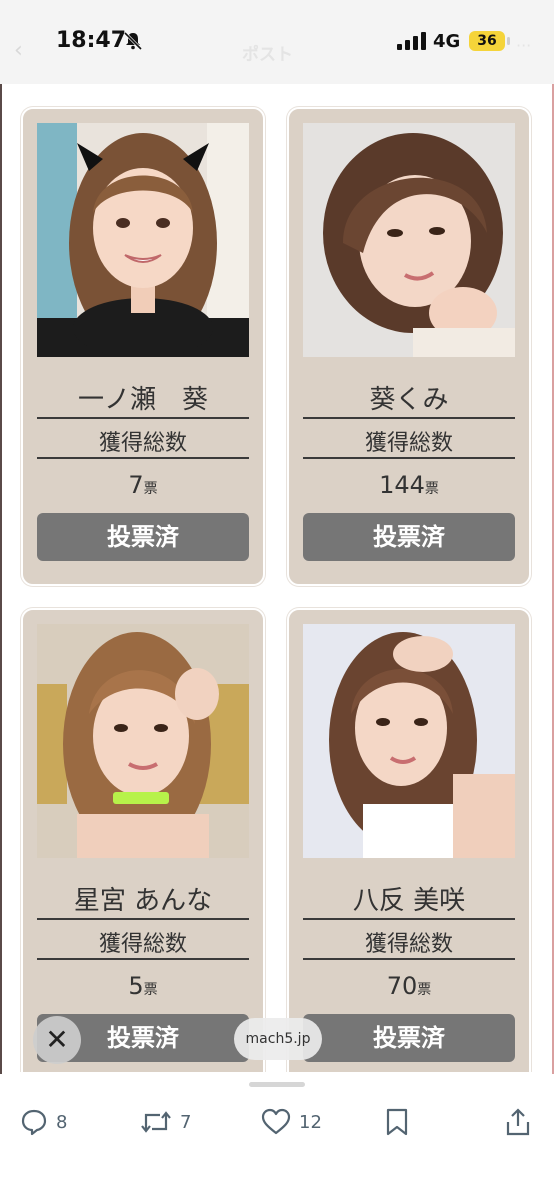 This screenshot has width=554, height=1200. I want to click on cellular-signal-icon, so click(411, 41).